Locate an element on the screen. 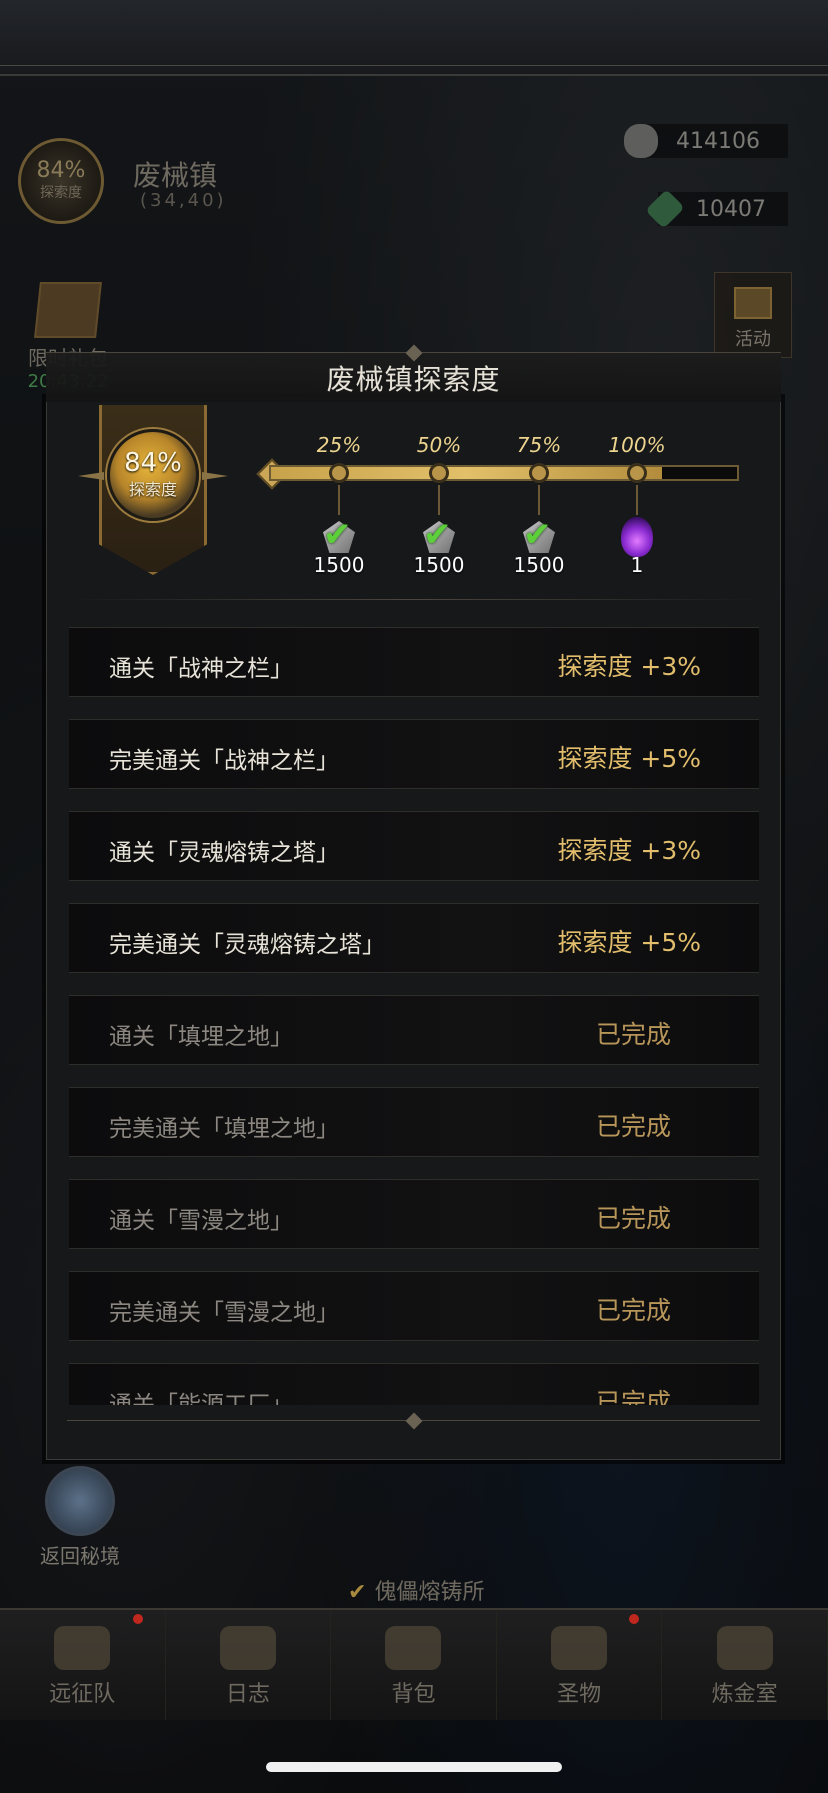 The width and height of the screenshot is (828, 1793). nav-item: 日志 is located at coordinates (249, 1665).